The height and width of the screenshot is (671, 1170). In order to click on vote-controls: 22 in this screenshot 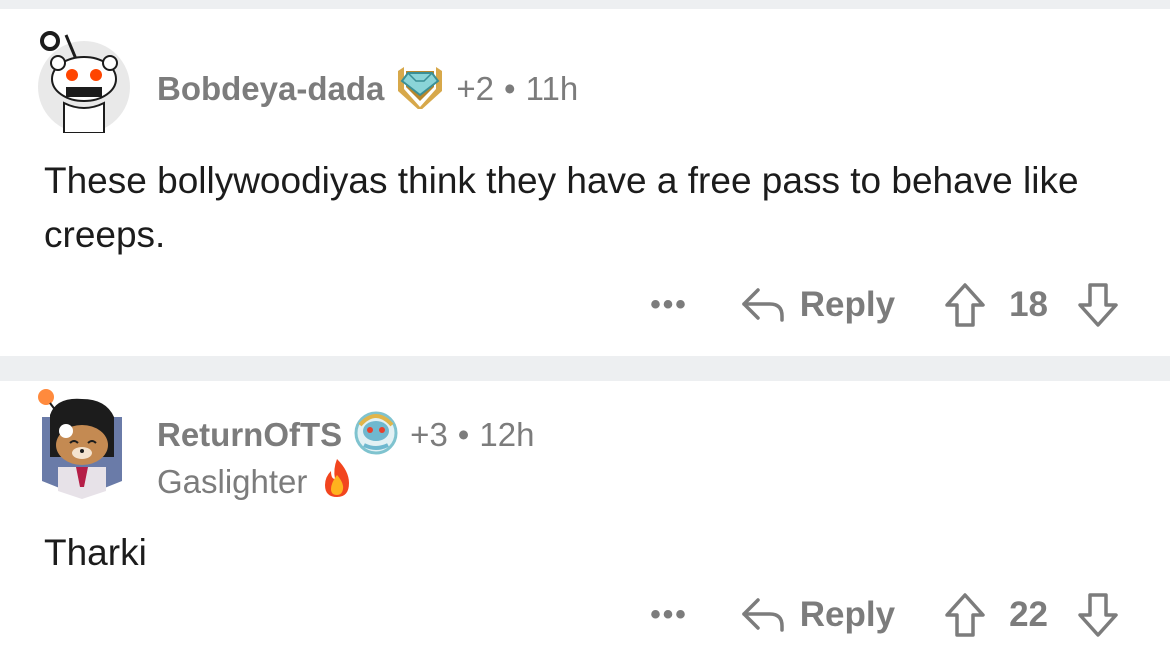, I will do `click(1031, 615)`.